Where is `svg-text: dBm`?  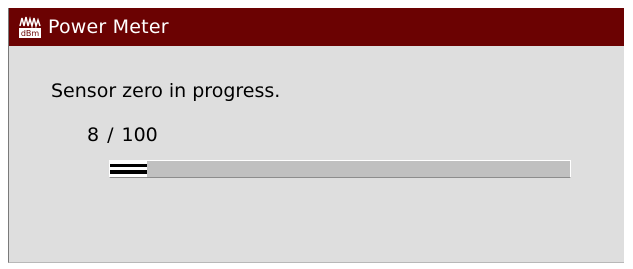 svg-text: dBm is located at coordinates (30, 33).